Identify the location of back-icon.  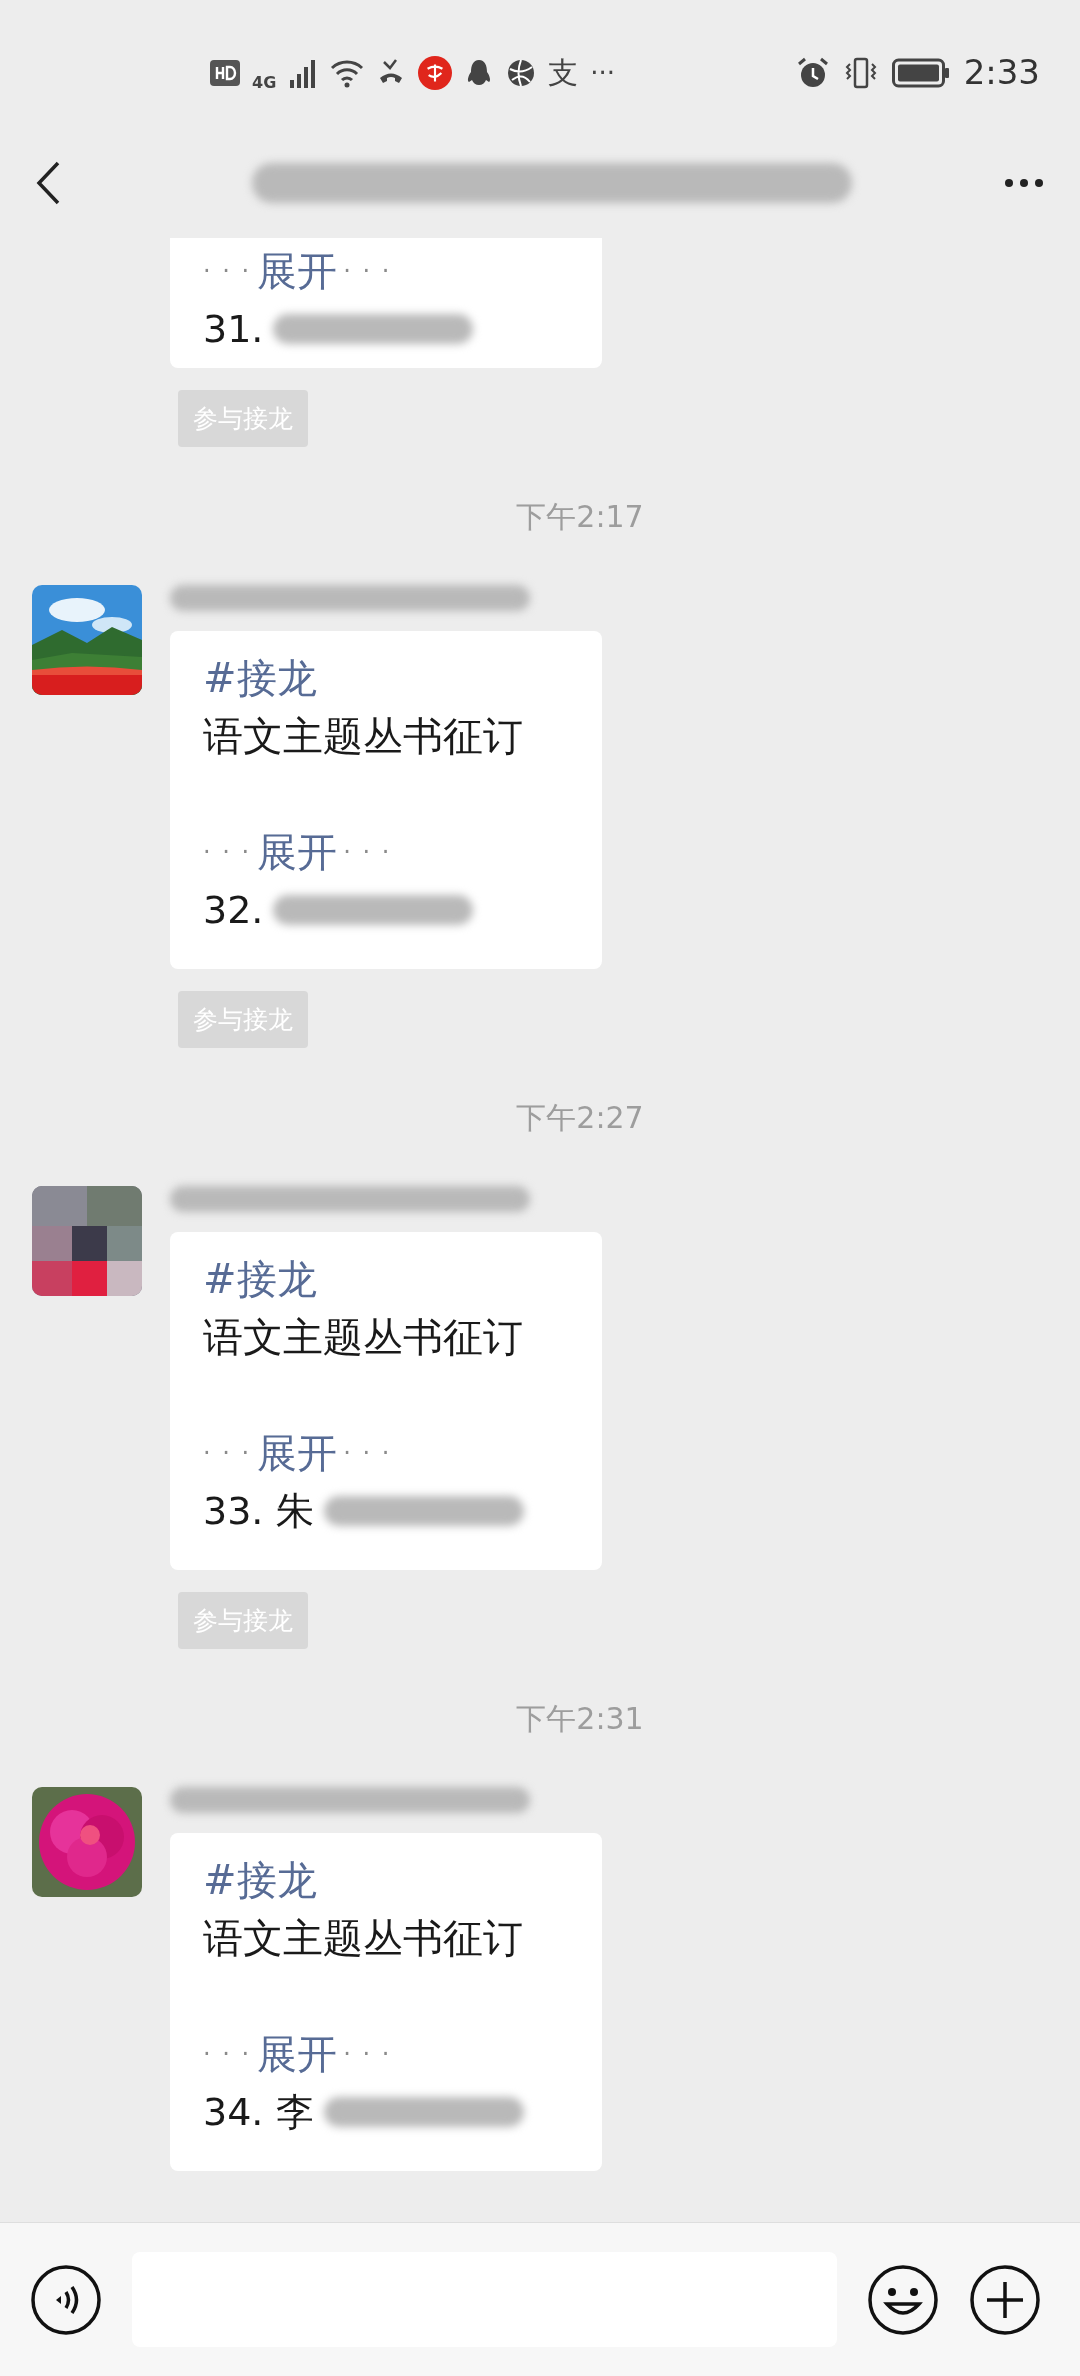
(48, 182).